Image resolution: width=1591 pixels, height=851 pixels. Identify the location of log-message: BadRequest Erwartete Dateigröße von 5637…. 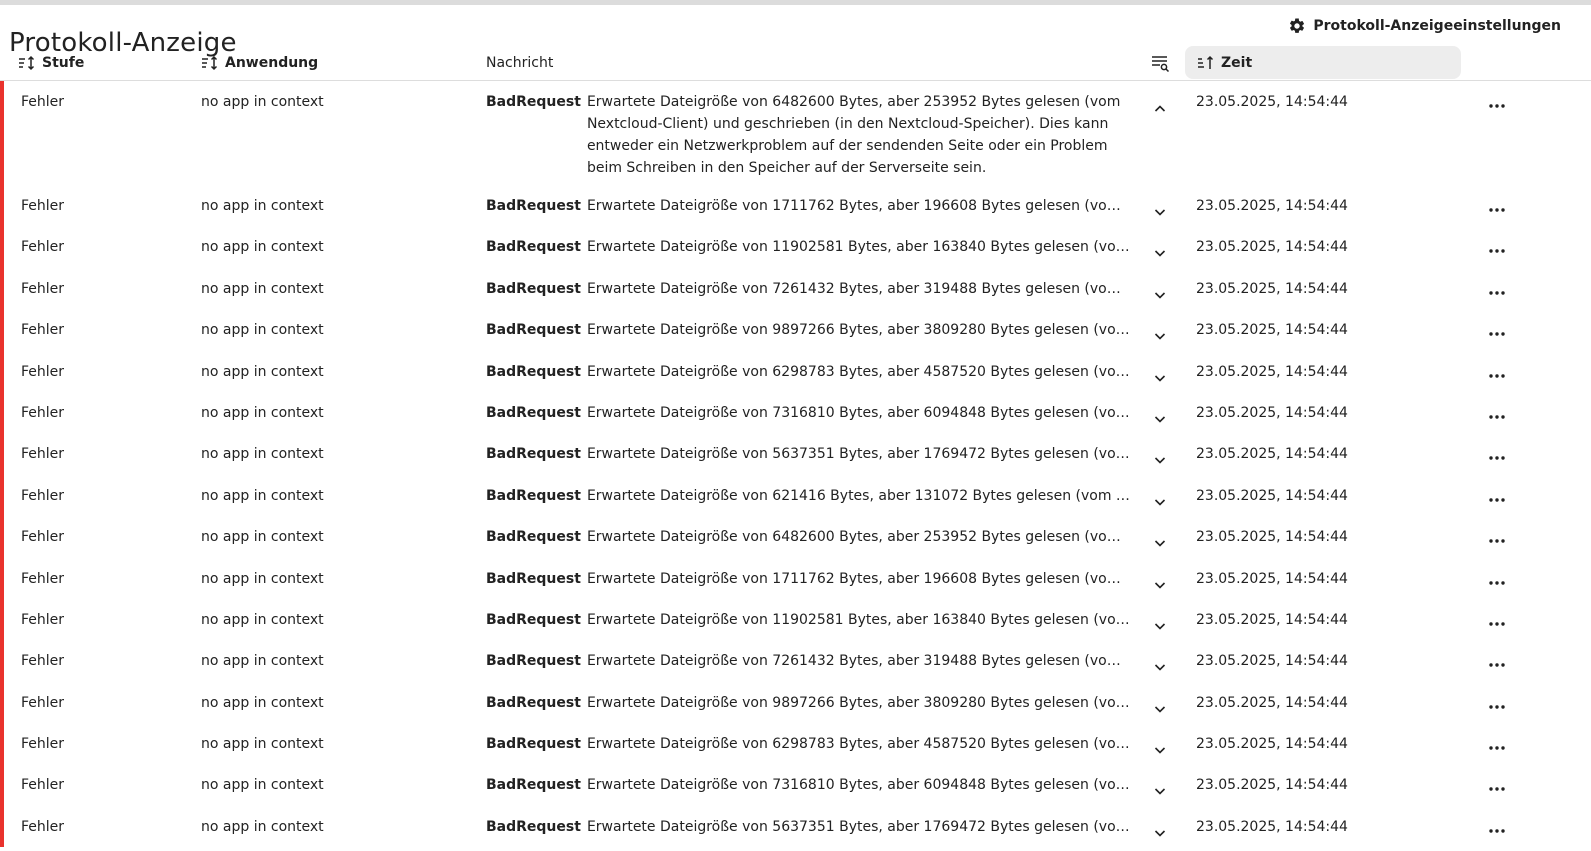
(809, 454).